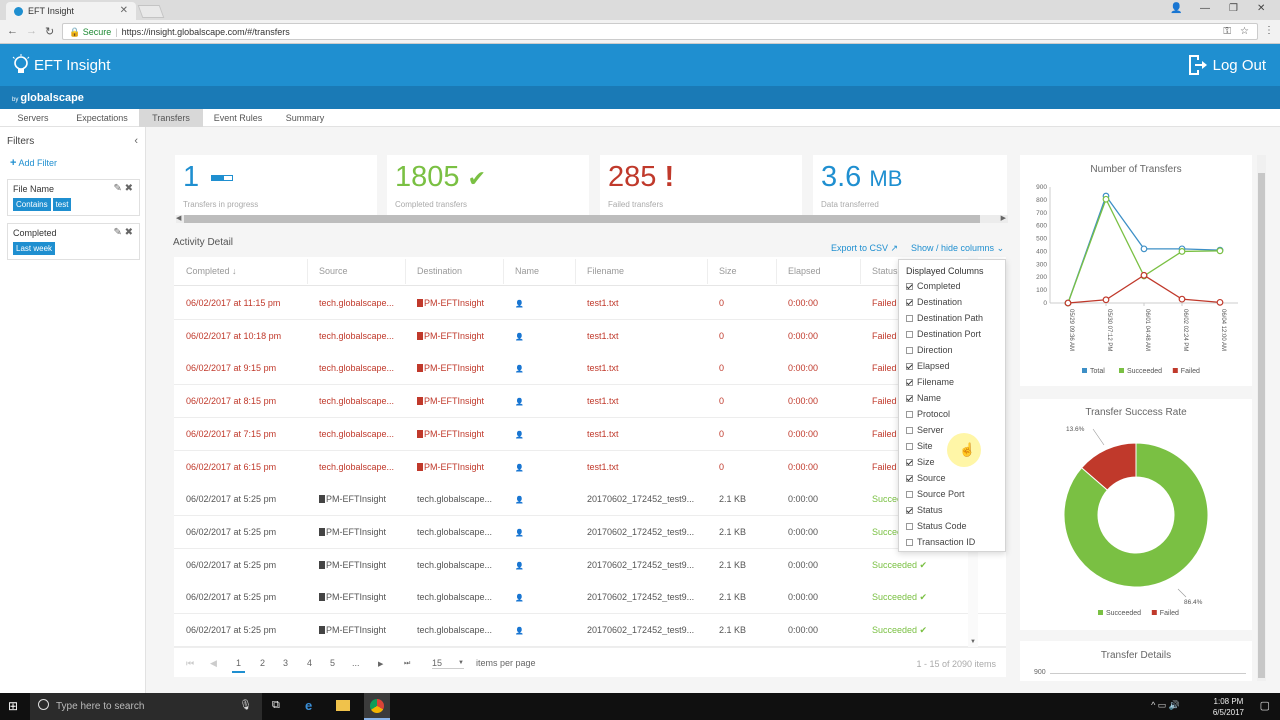 This screenshot has width=1280, height=720. What do you see at coordinates (285, 663) in the screenshot?
I see `page-3: 3` at bounding box center [285, 663].